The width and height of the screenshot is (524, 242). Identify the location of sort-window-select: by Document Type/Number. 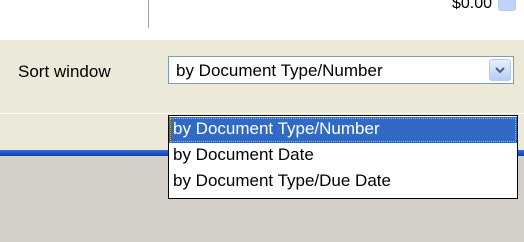
(341, 70).